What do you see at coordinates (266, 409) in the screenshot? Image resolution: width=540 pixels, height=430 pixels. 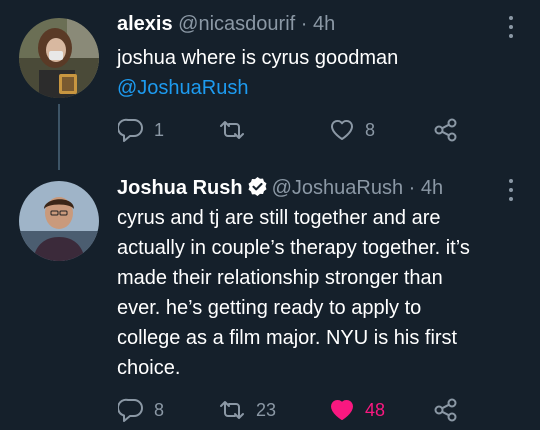 I see `retweet-count: 23` at bounding box center [266, 409].